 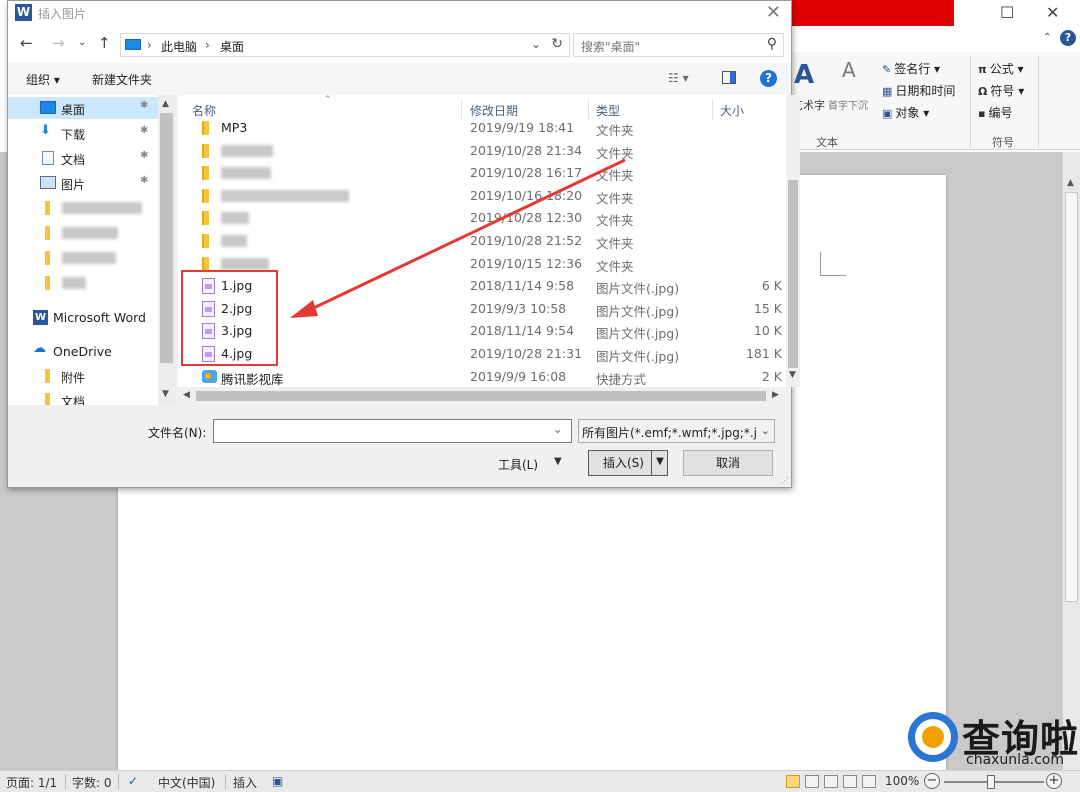 I want to click on search-icon: ⚲, so click(x=772, y=44).